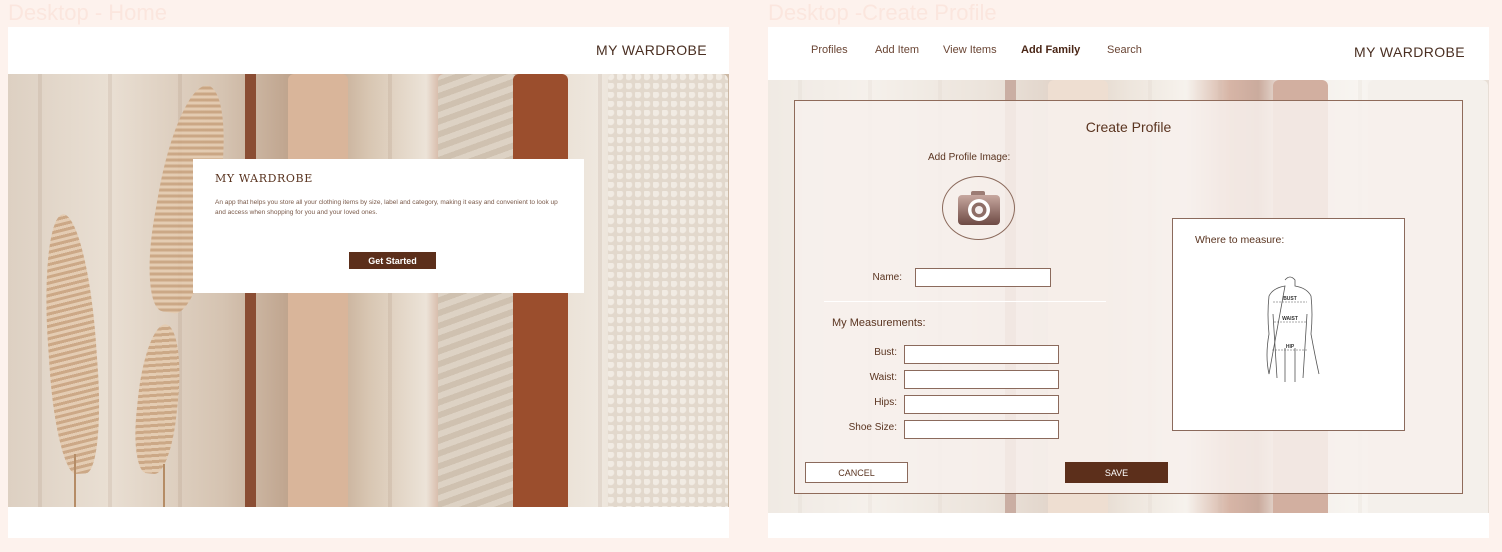 Image resolution: width=1502 pixels, height=552 pixels. What do you see at coordinates (872, 427) in the screenshot?
I see `shoe-size-label: Shoe Size:` at bounding box center [872, 427].